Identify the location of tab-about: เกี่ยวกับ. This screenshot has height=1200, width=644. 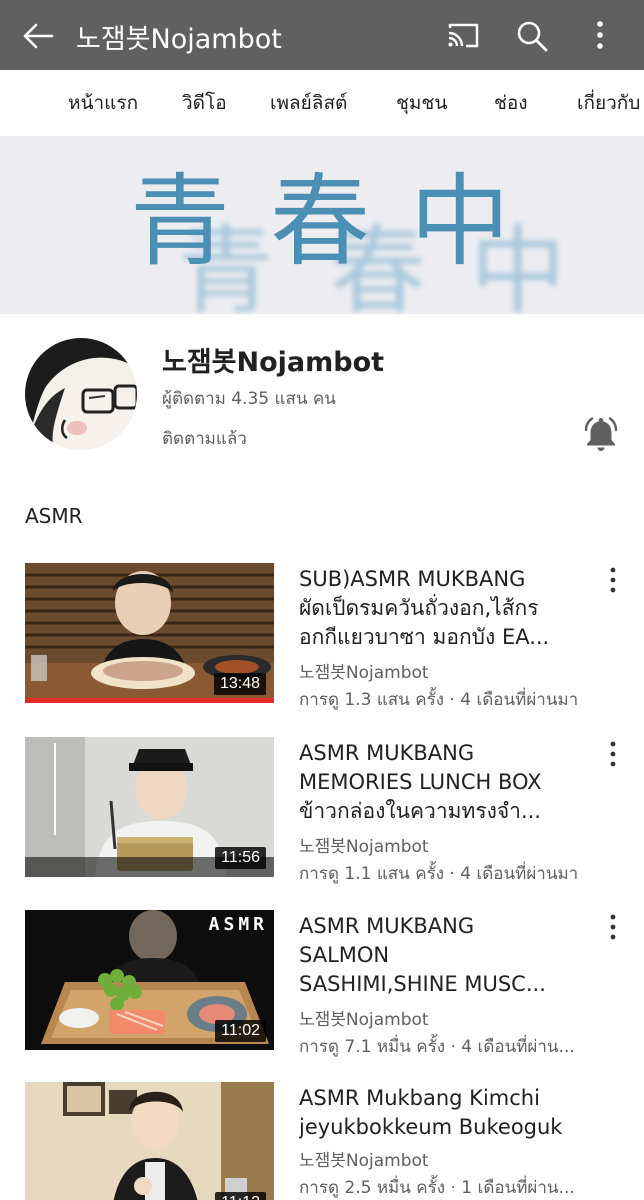
(608, 103).